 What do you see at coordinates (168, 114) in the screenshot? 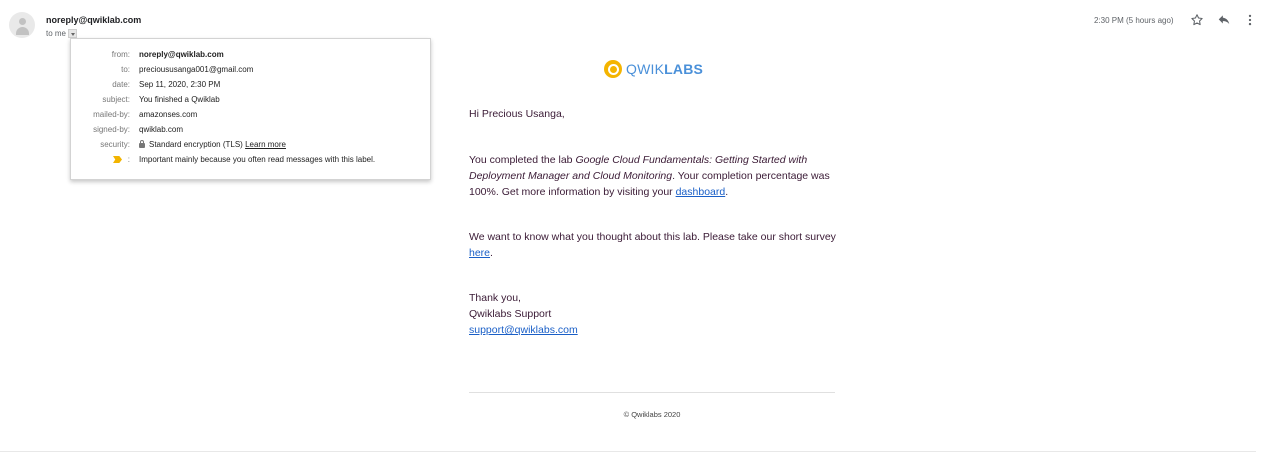
I see `mailed-by-value: amazonses.com` at bounding box center [168, 114].